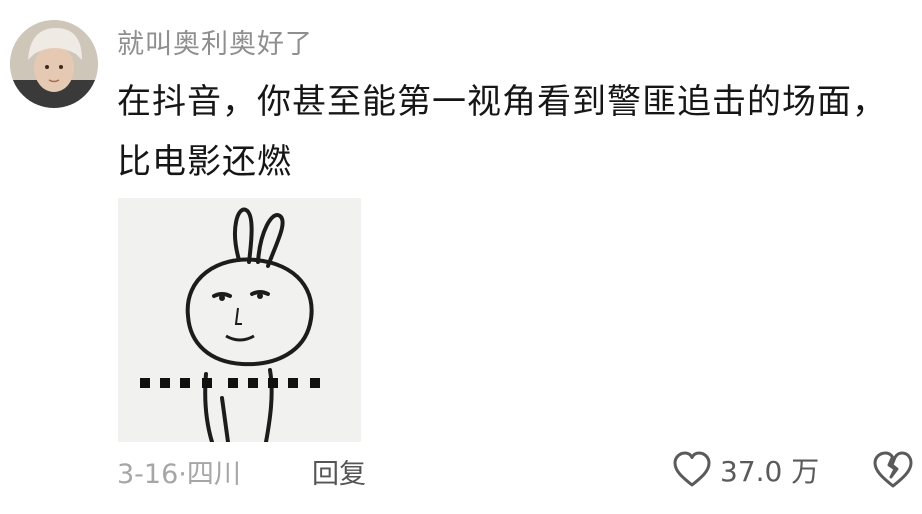 The image size is (922, 514). I want to click on comment-date: 3-16, so click(148, 474).